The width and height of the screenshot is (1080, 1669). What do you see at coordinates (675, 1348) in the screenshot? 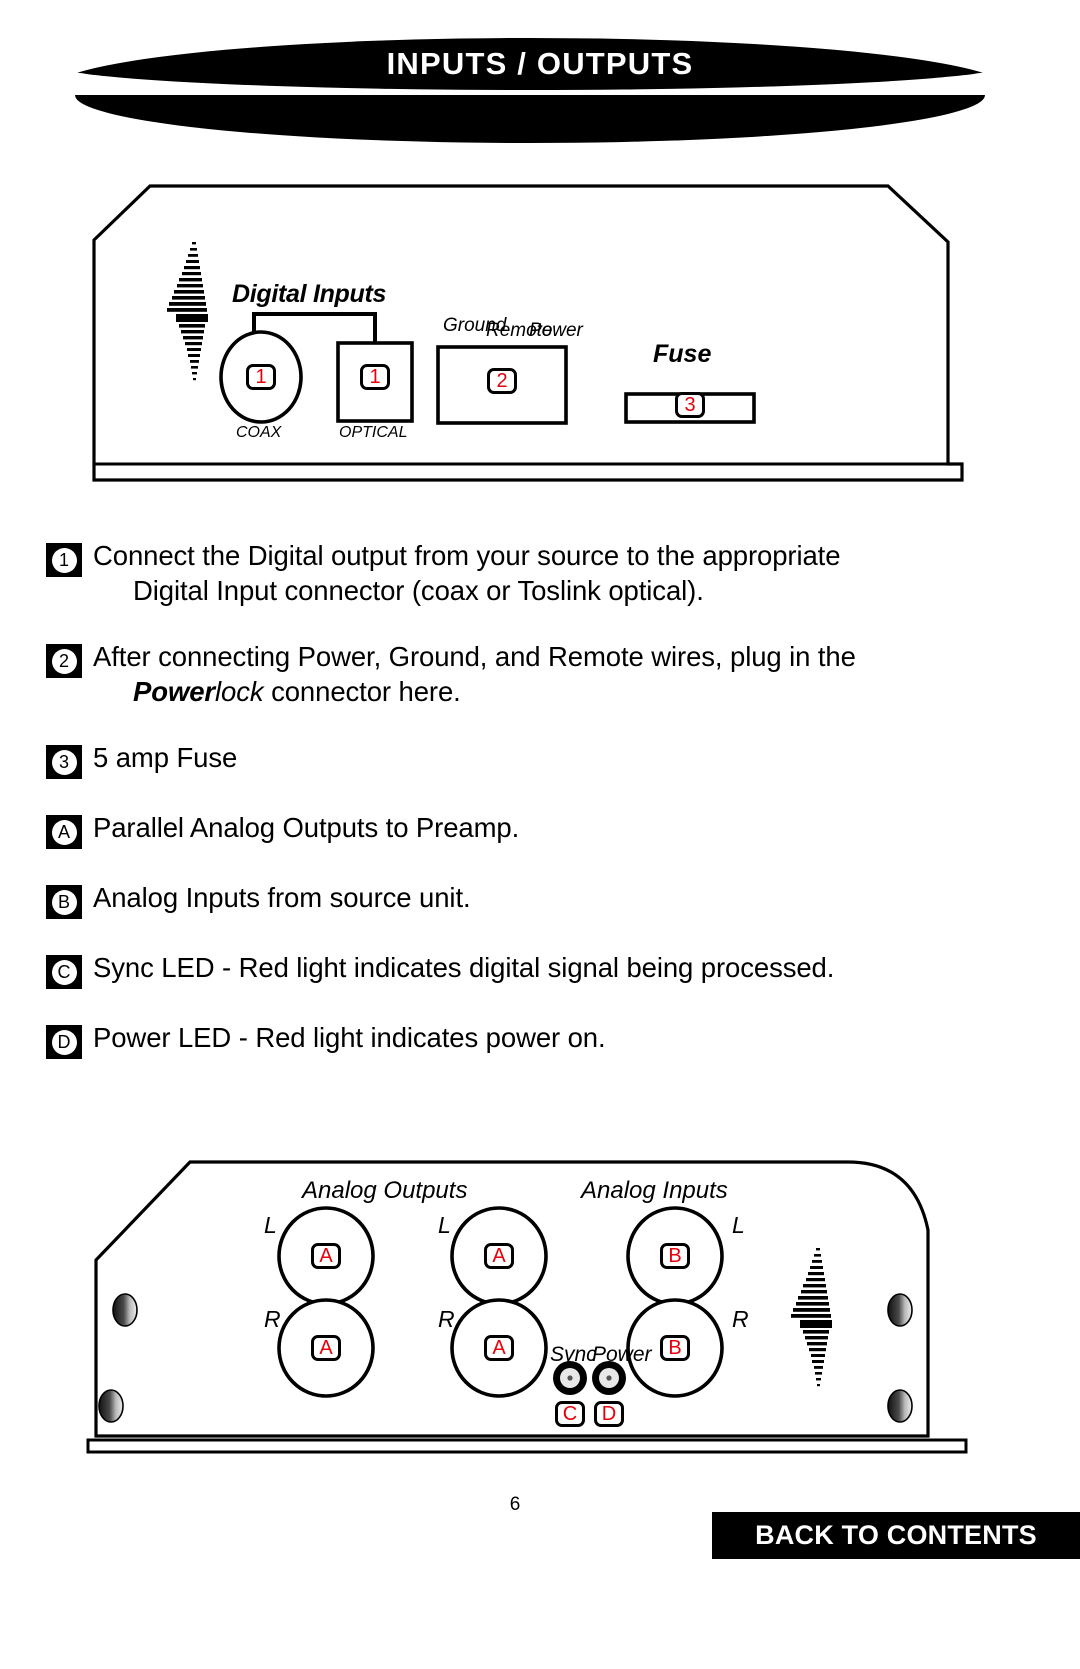
I see `callout-in-r-b: B` at bounding box center [675, 1348].